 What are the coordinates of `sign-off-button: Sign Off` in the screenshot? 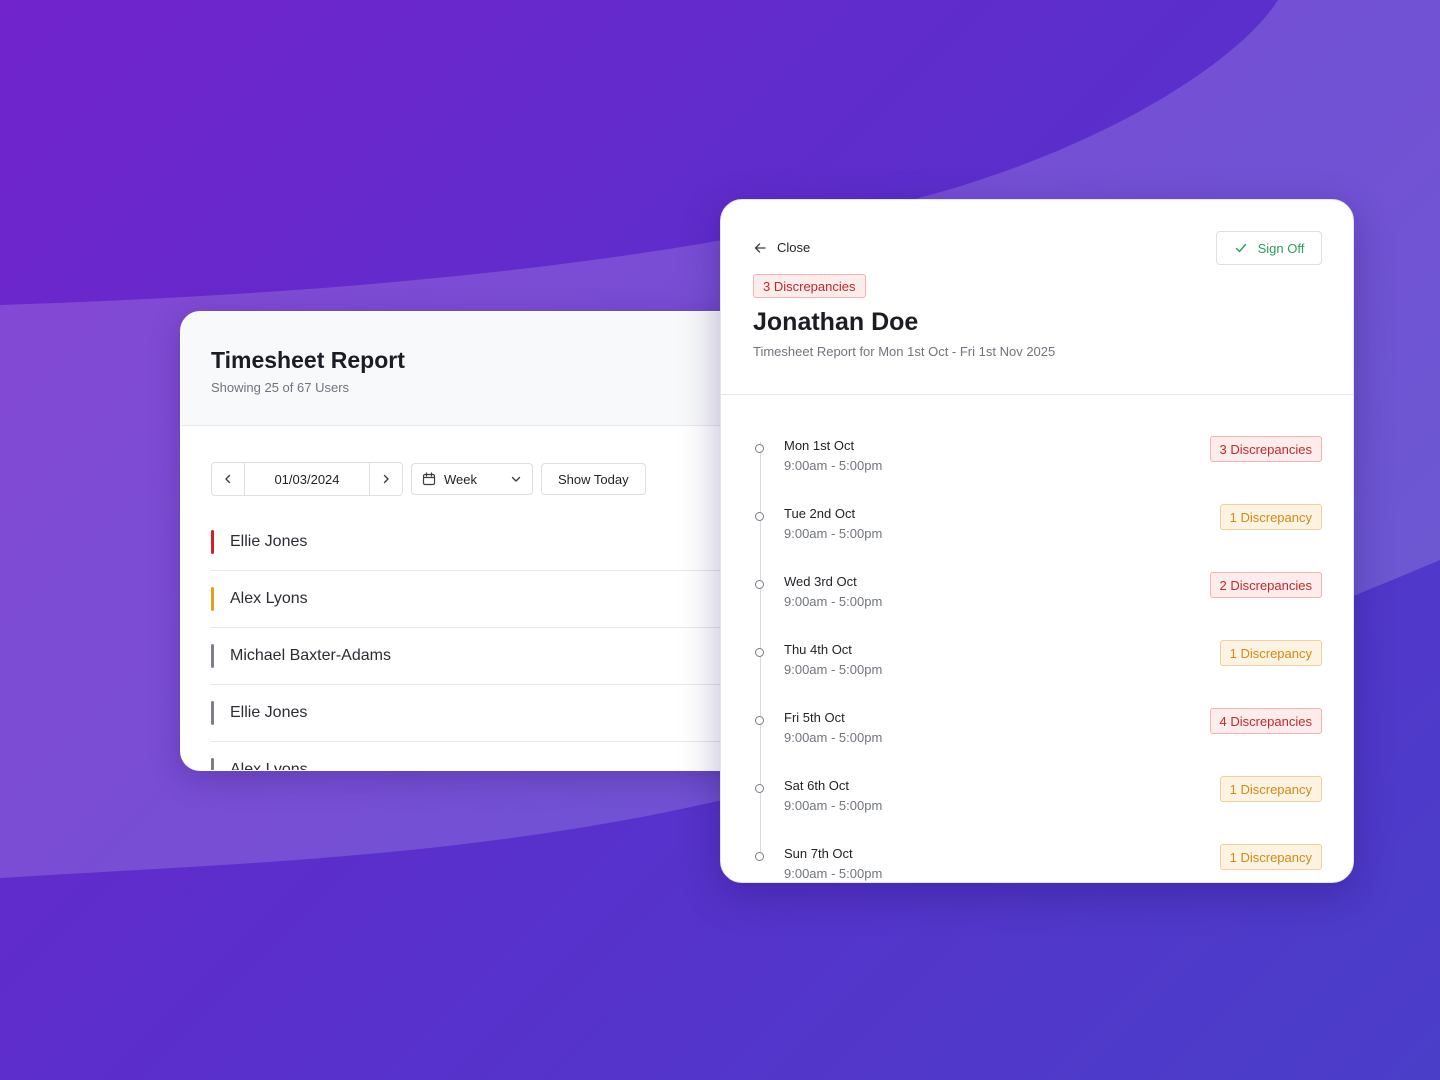 It's located at (1269, 248).